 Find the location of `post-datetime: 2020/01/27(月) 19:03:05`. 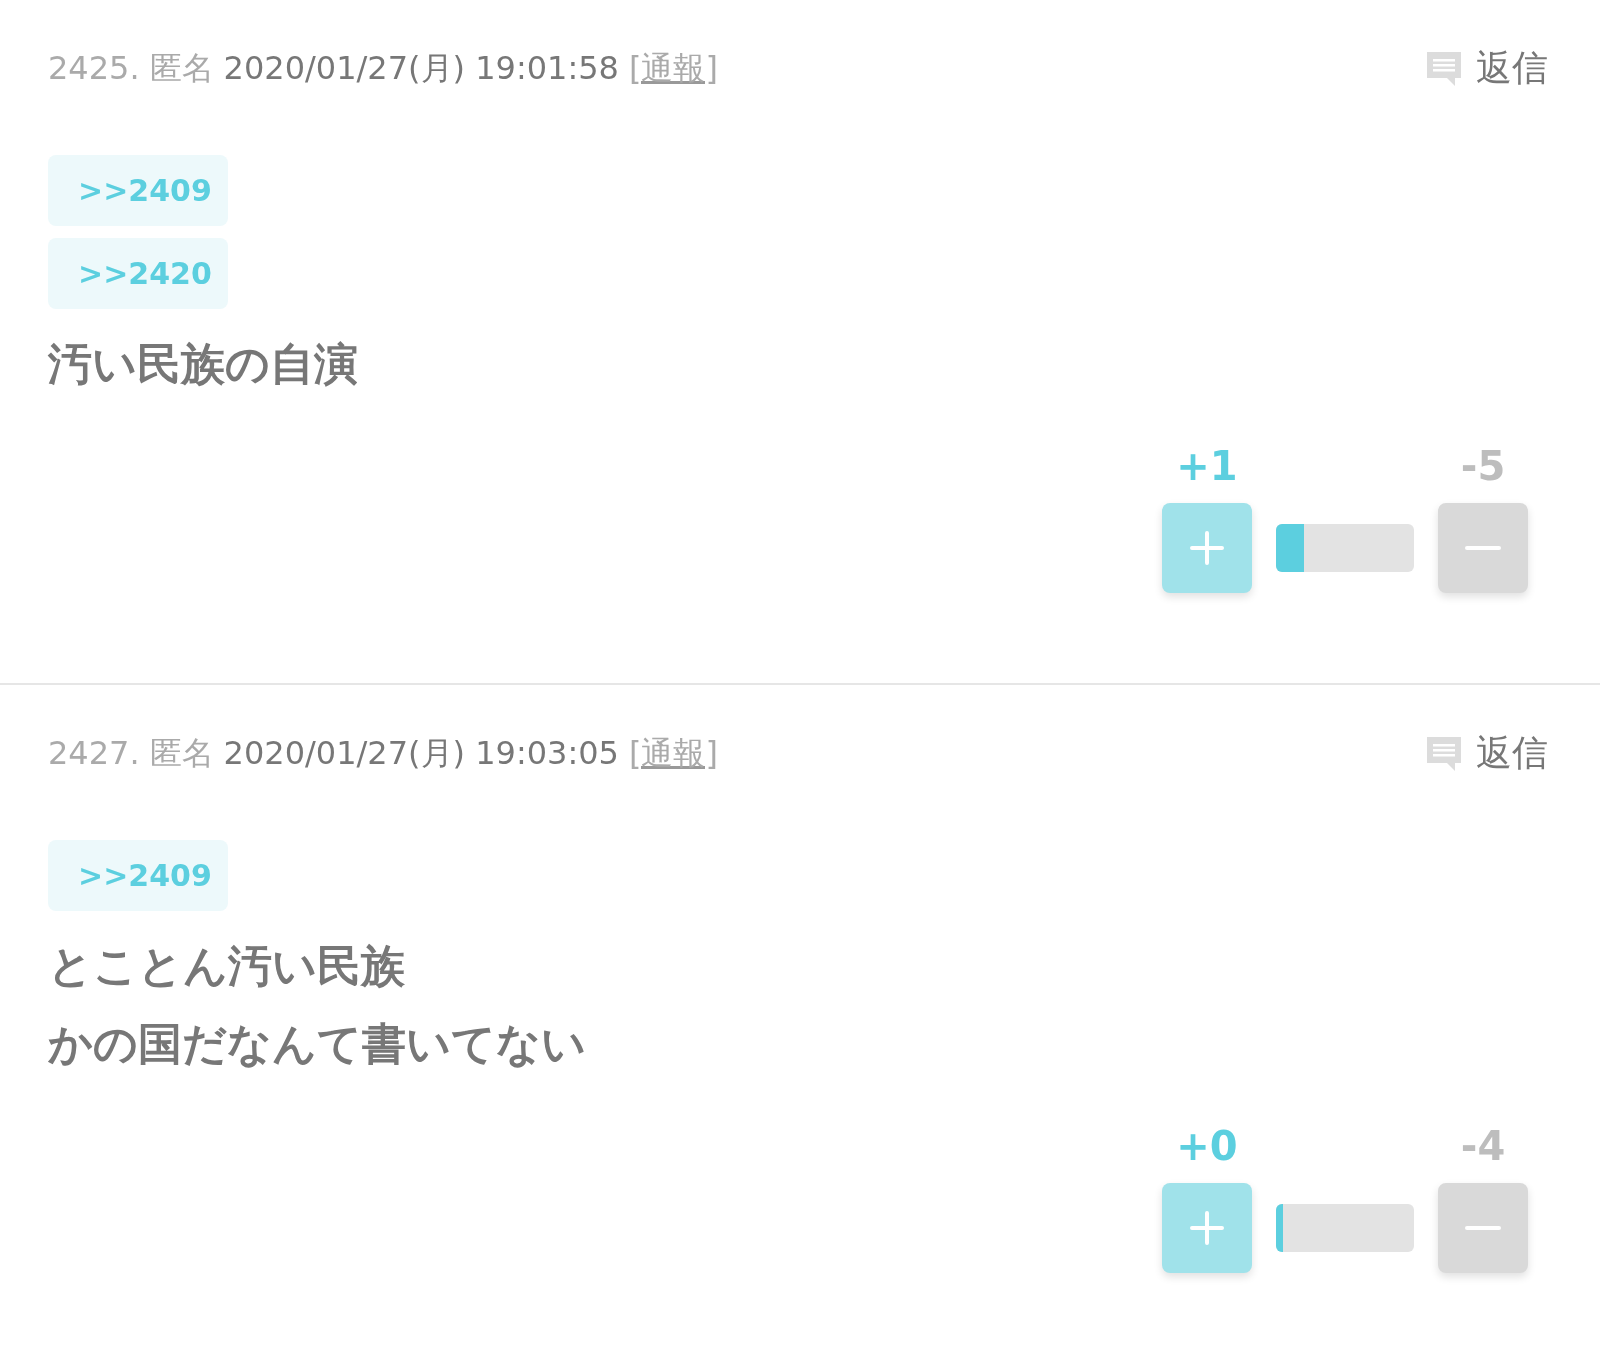

post-datetime: 2020/01/27(月) 19:03:05 is located at coordinates (421, 753).